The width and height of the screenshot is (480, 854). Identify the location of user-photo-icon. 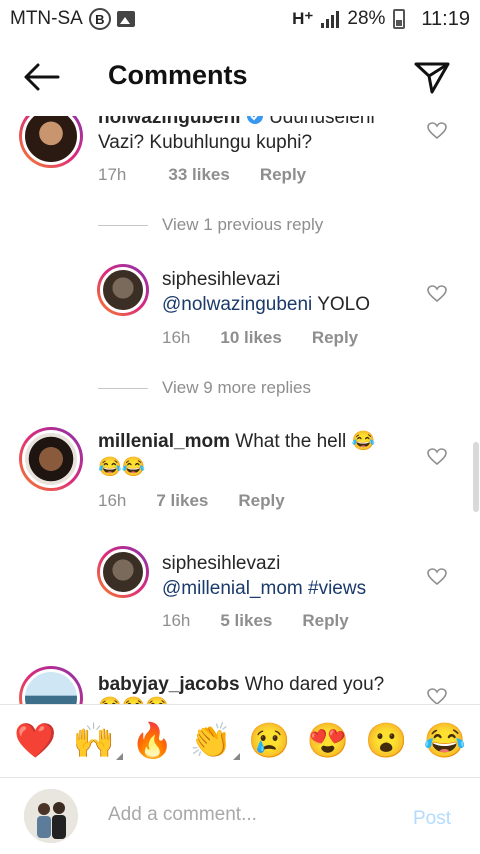
(51, 816).